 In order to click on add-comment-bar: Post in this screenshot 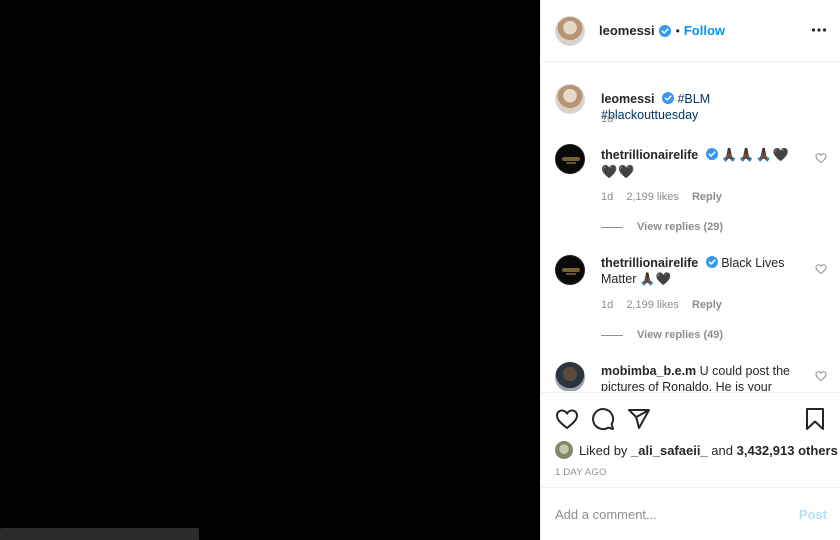, I will do `click(690, 513)`.